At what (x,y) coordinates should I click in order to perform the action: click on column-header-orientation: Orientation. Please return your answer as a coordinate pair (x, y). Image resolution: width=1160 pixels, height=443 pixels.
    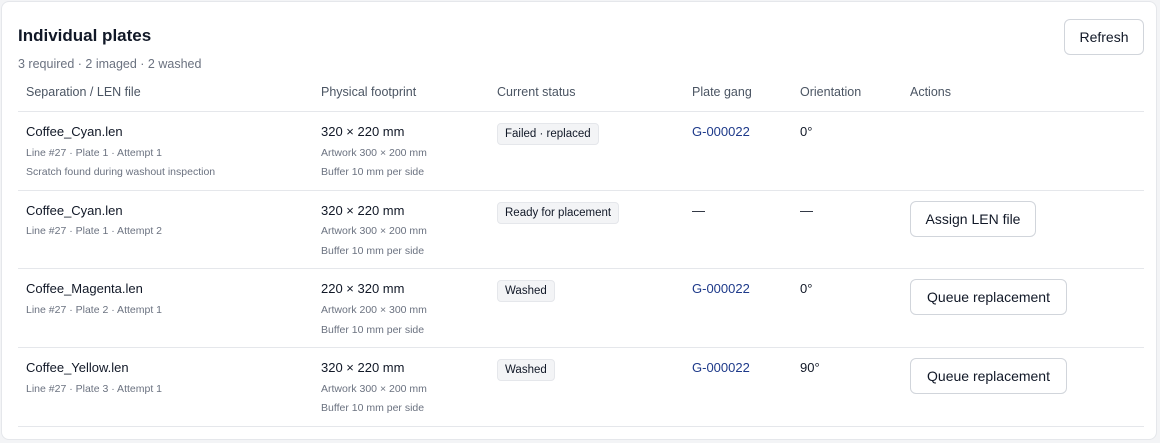
    Looking at the image, I should click on (831, 92).